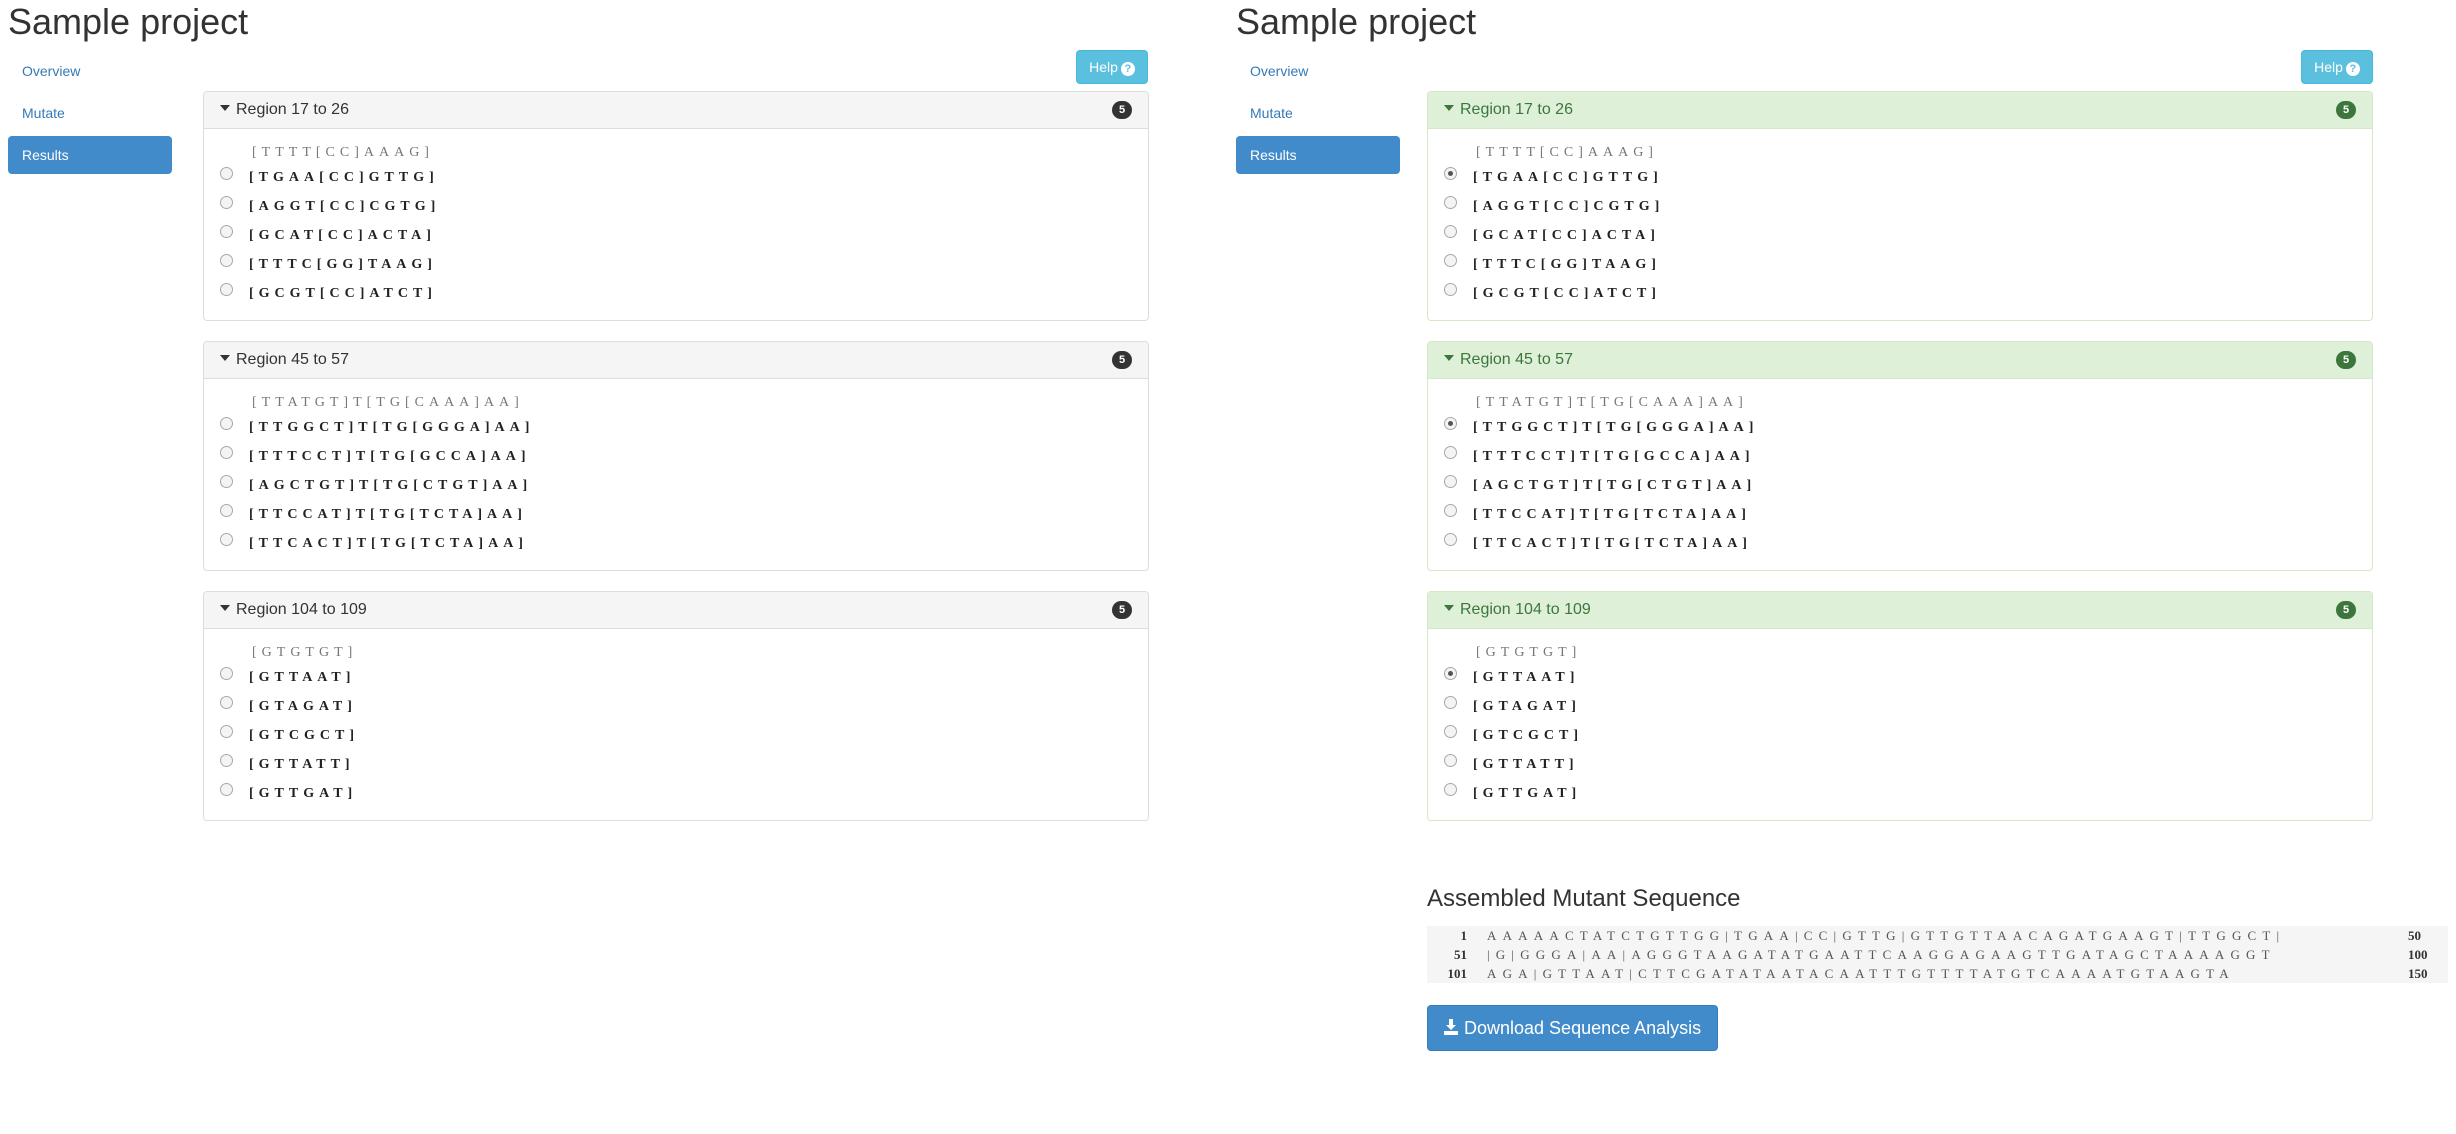 This screenshot has height=1134, width=2456. I want to click on caret-down-icon, so click(1449, 608).